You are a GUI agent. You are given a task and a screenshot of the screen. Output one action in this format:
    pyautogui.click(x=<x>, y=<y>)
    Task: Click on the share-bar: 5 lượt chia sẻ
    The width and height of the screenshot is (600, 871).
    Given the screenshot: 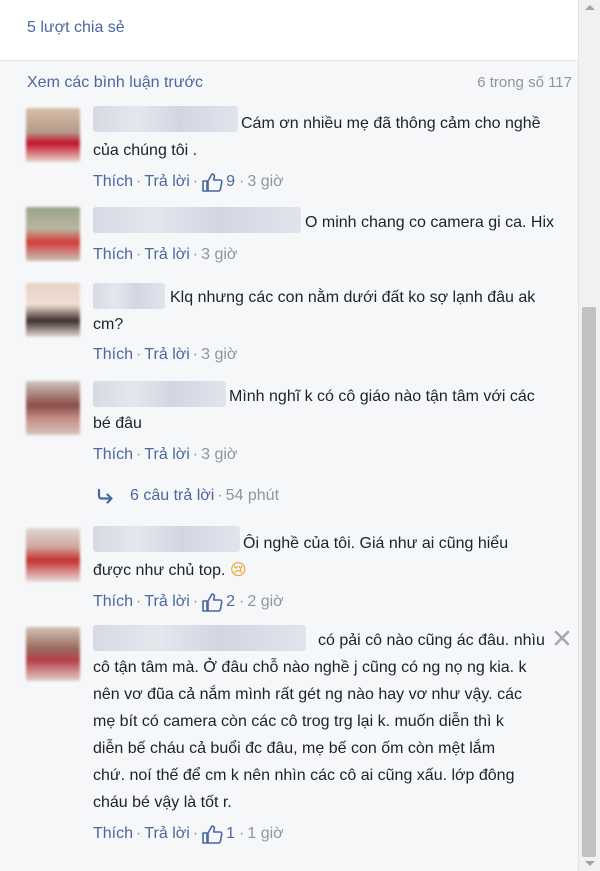 What is the action you would take?
    pyautogui.click(x=289, y=30)
    